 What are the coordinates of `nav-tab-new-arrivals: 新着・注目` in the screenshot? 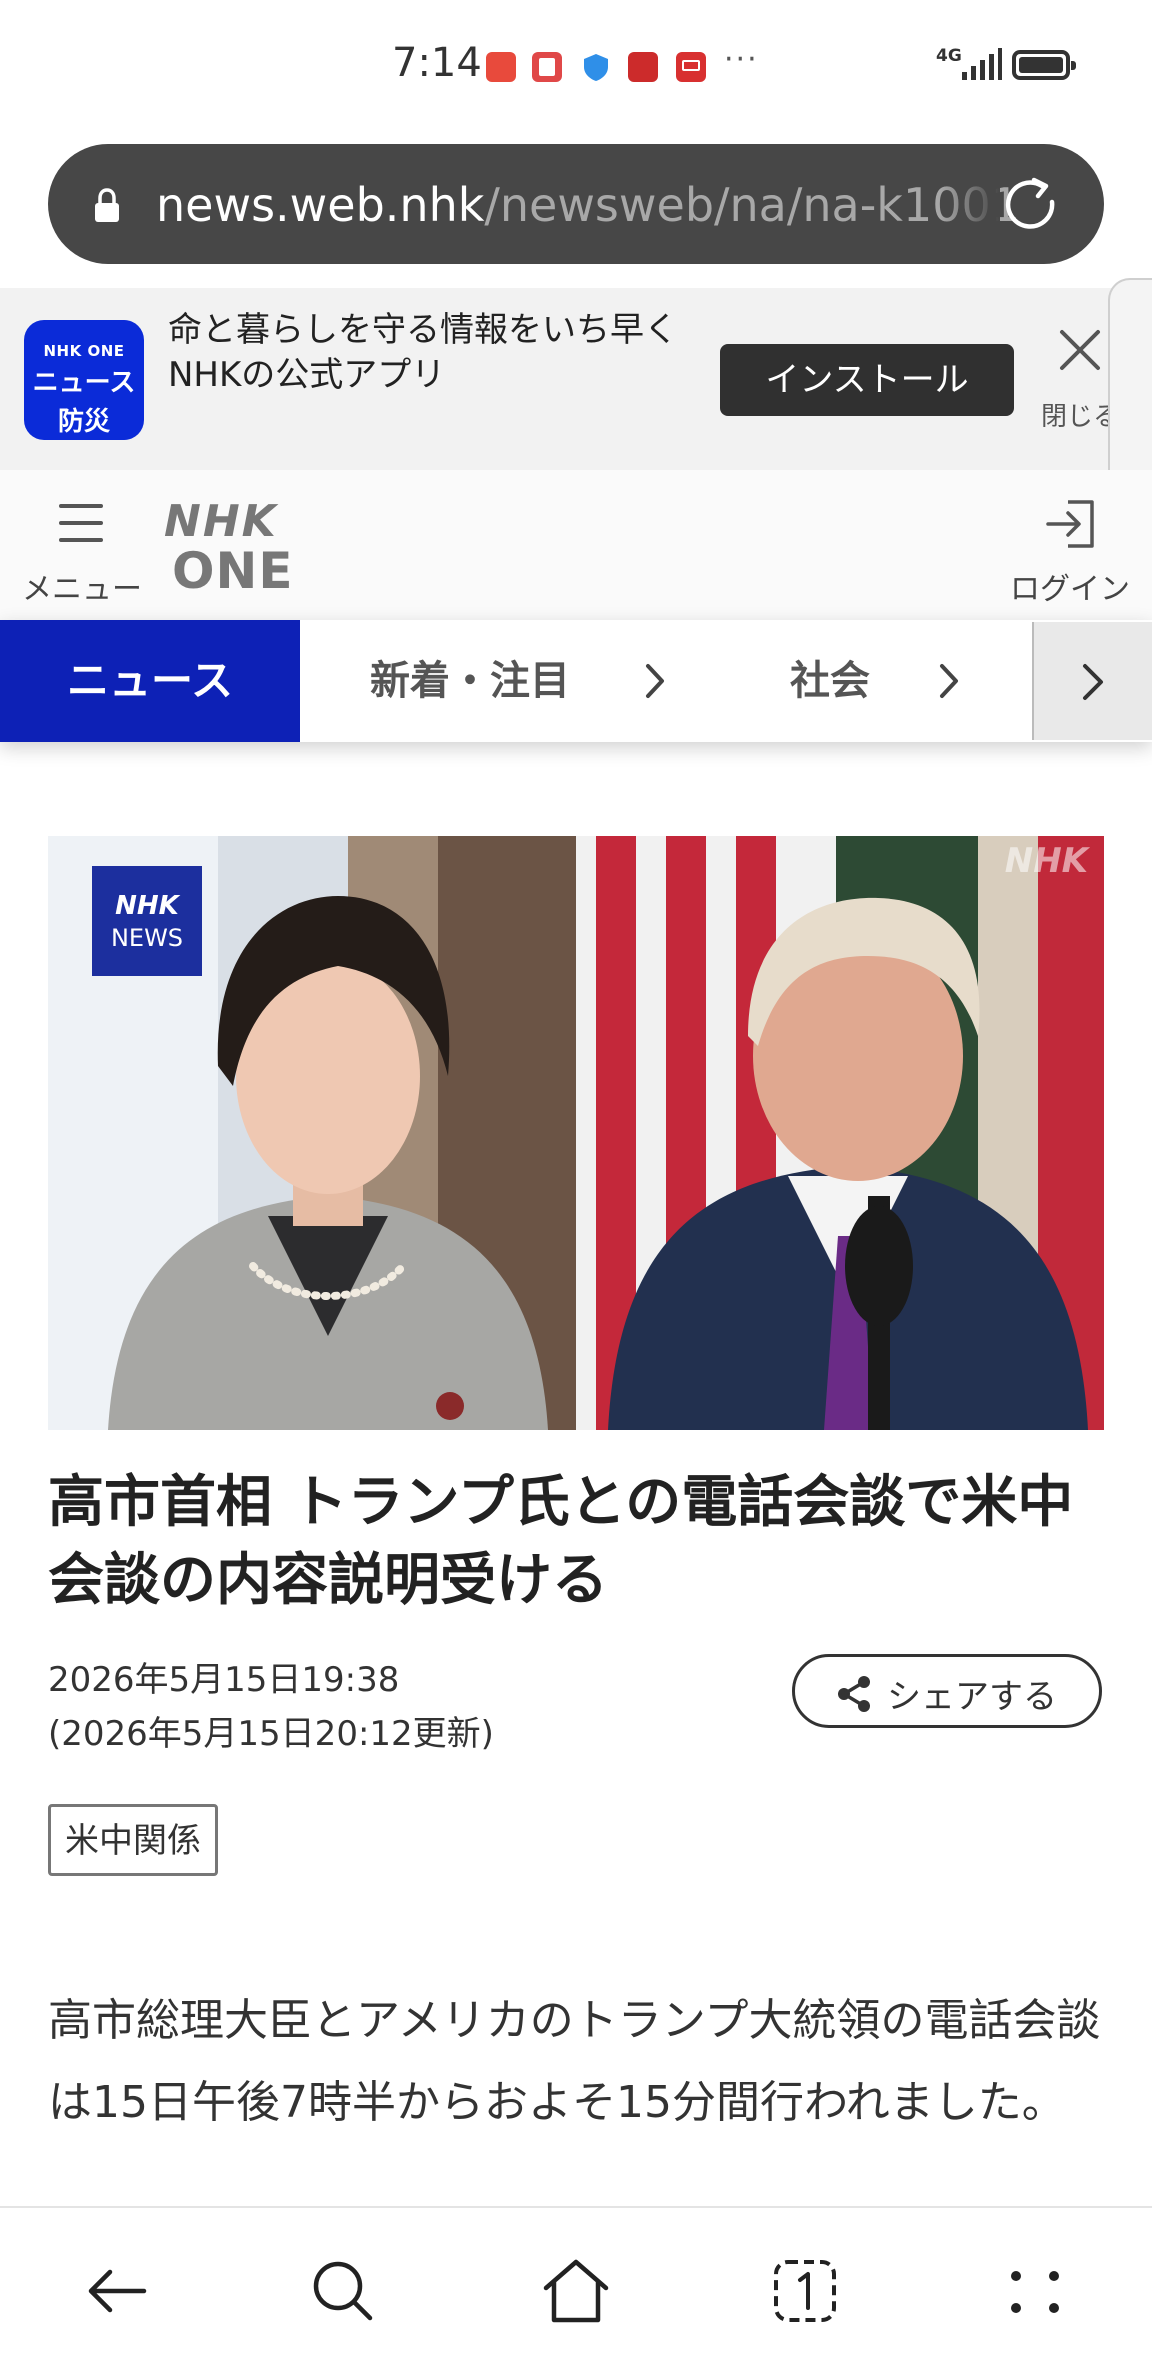 It's located at (470, 681).